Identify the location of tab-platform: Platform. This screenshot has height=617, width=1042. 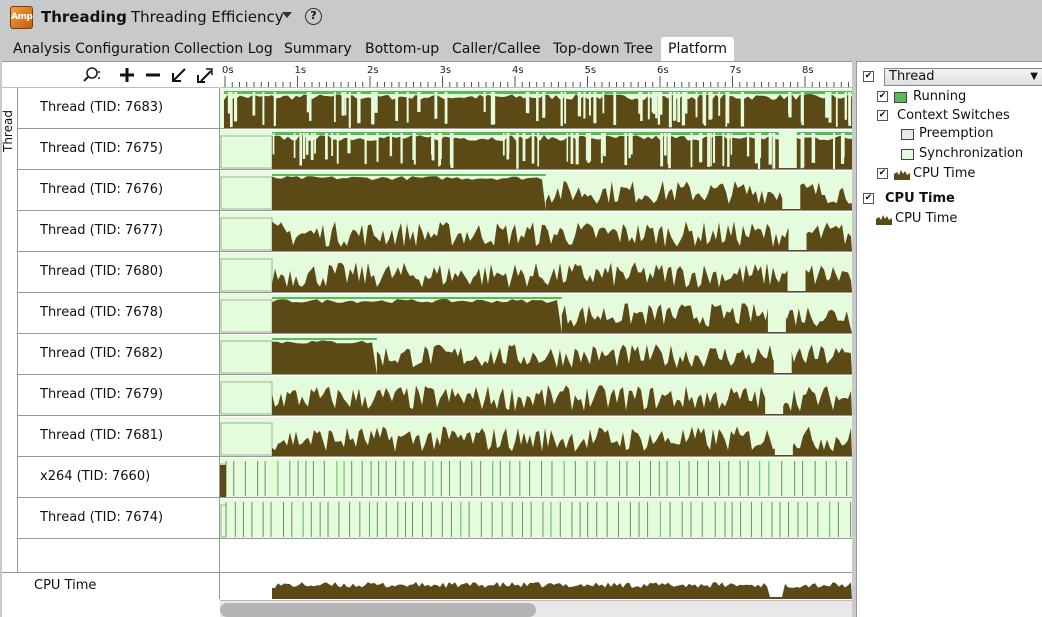
(698, 49).